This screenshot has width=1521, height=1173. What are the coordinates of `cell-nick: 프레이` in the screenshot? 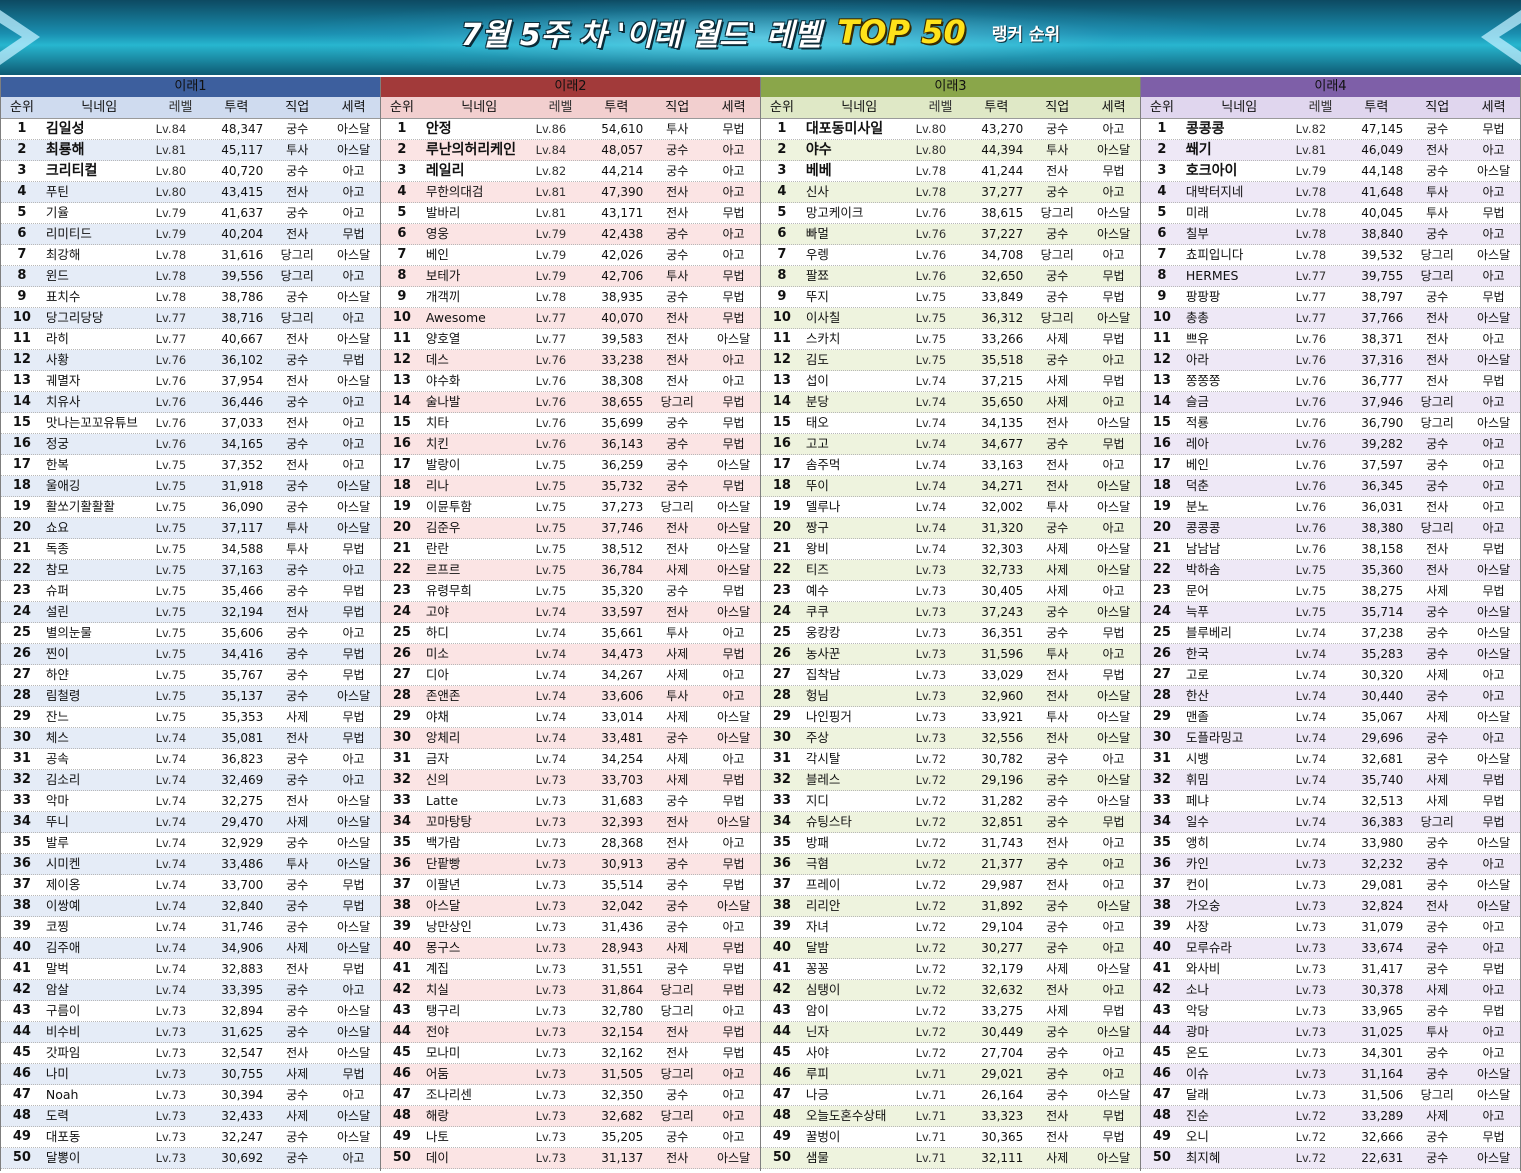 It's located at (823, 884).